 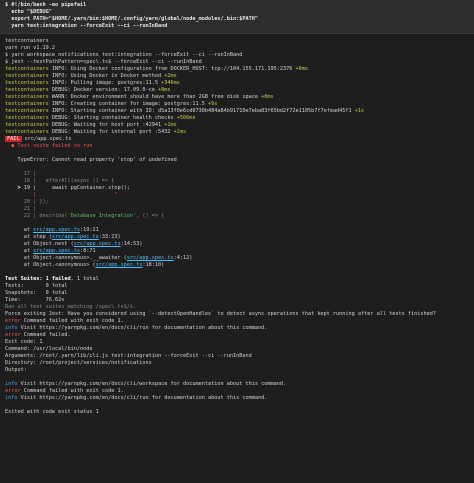 What do you see at coordinates (36, 293) in the screenshot?
I see `summary-snapshots: Snapshots: 0 total` at bounding box center [36, 293].